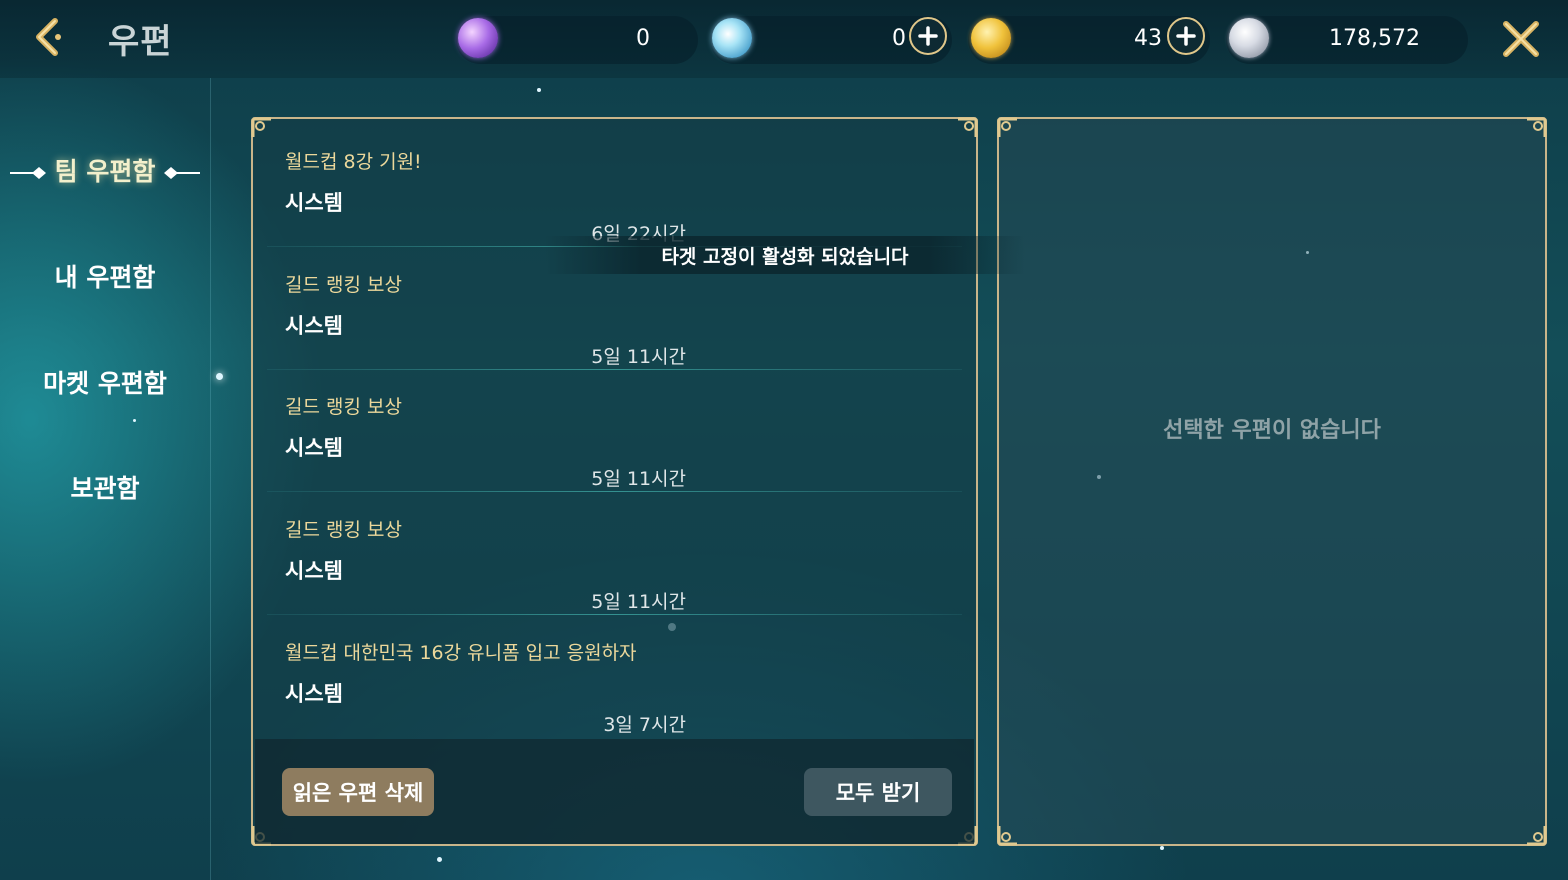 This screenshot has width=1568, height=880. I want to click on close-button, so click(1521, 39).